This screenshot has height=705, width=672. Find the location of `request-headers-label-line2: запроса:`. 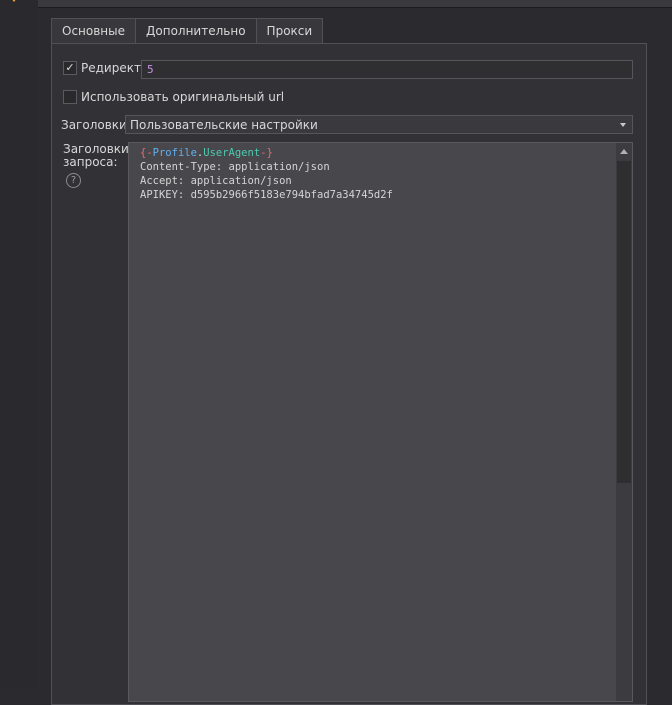

request-headers-label-line2: запроса: is located at coordinates (90, 162).